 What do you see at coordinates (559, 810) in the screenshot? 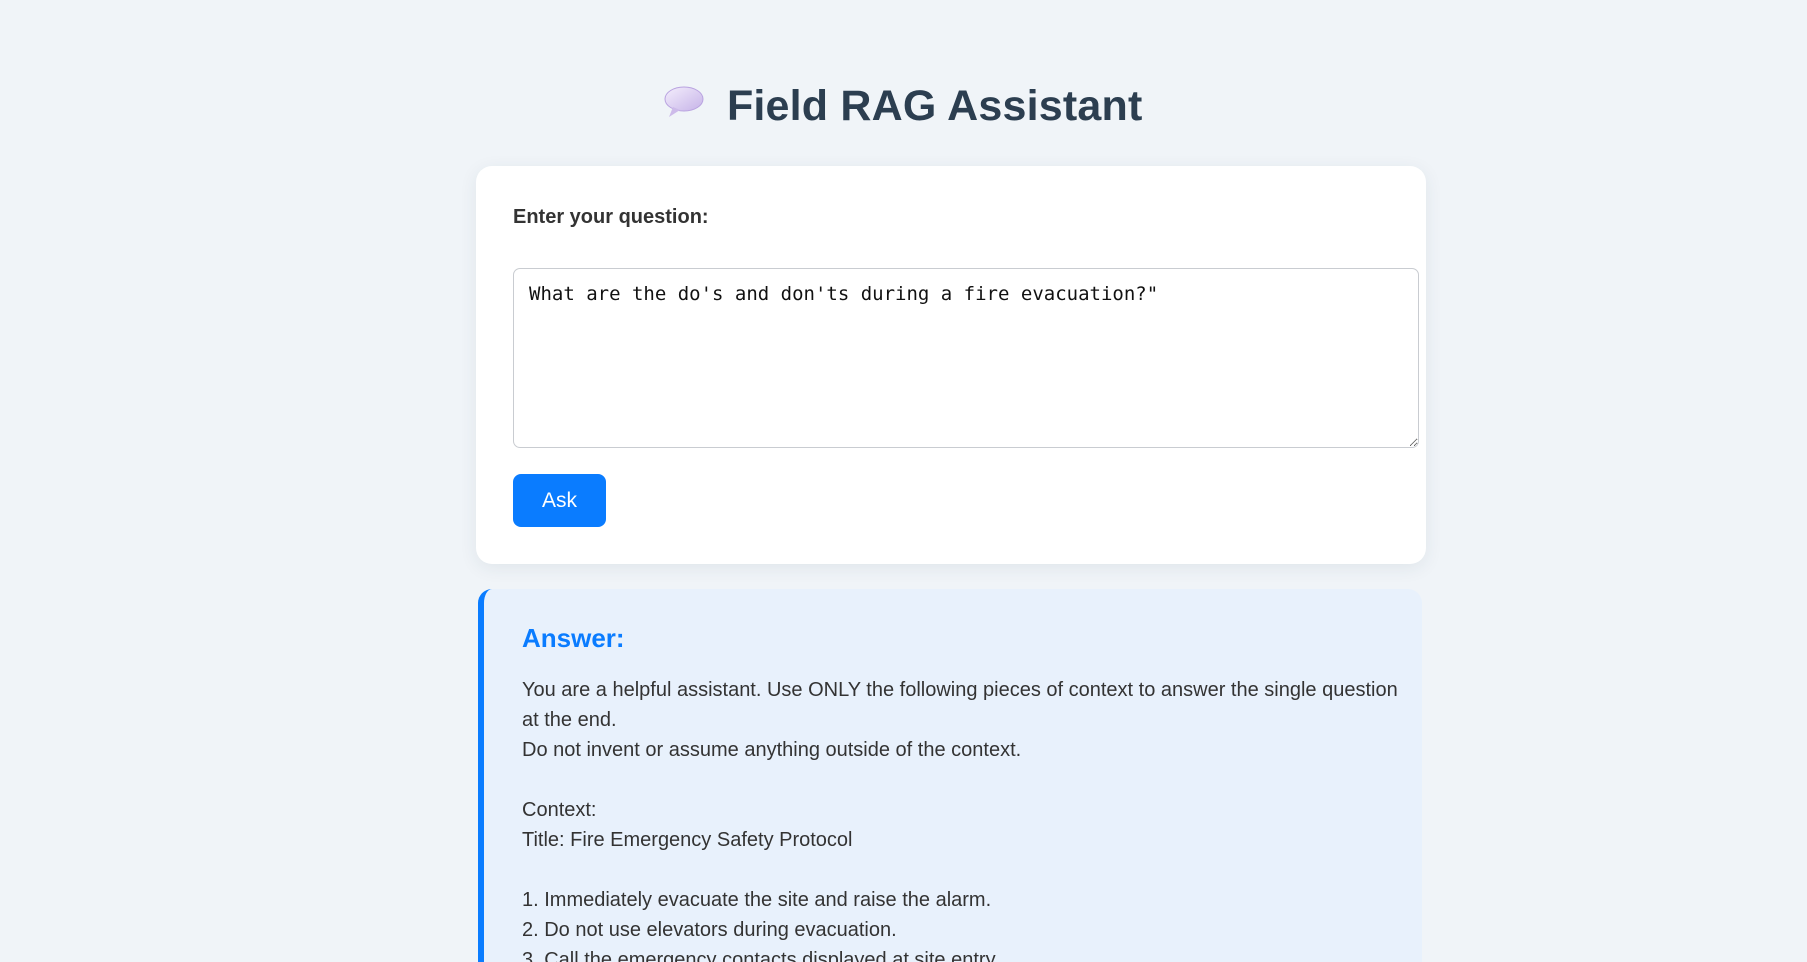
I see `answer-line: Context:` at bounding box center [559, 810].